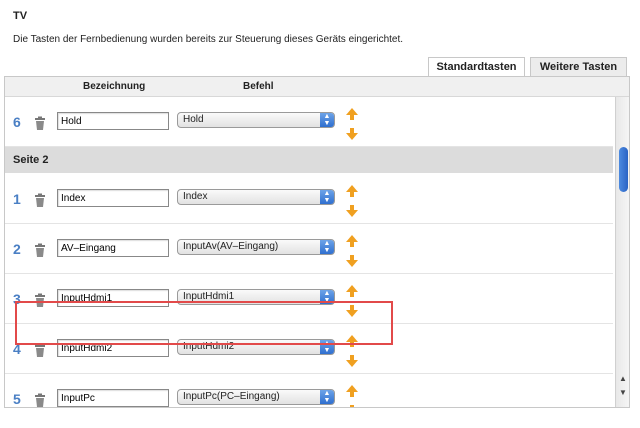 The image size is (640, 428). I want to click on list-item: 2 InputAv(AV–Eingang) ▲▼, so click(309, 249).